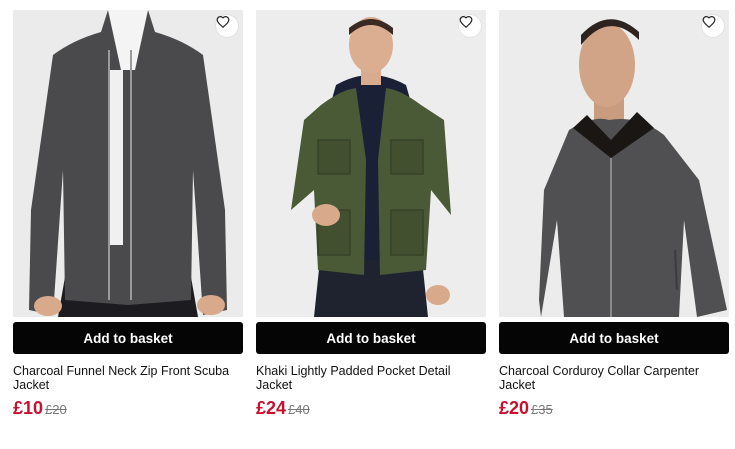  Describe the element at coordinates (299, 409) in the screenshot. I see `original-price: £40` at that location.